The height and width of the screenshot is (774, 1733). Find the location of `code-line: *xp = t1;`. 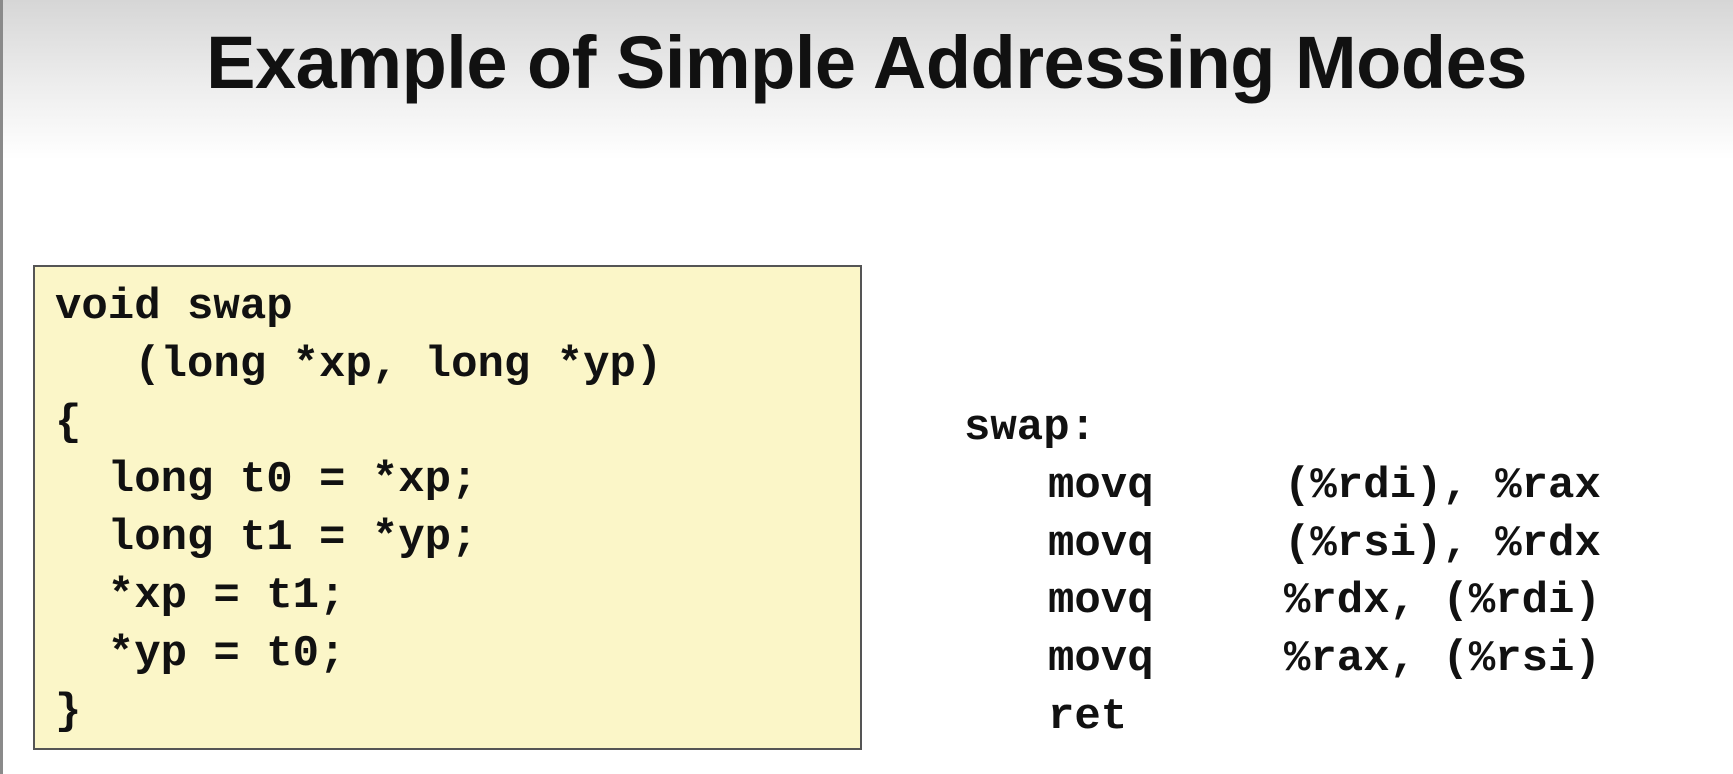

code-line: *xp = t1; is located at coordinates (200, 595).